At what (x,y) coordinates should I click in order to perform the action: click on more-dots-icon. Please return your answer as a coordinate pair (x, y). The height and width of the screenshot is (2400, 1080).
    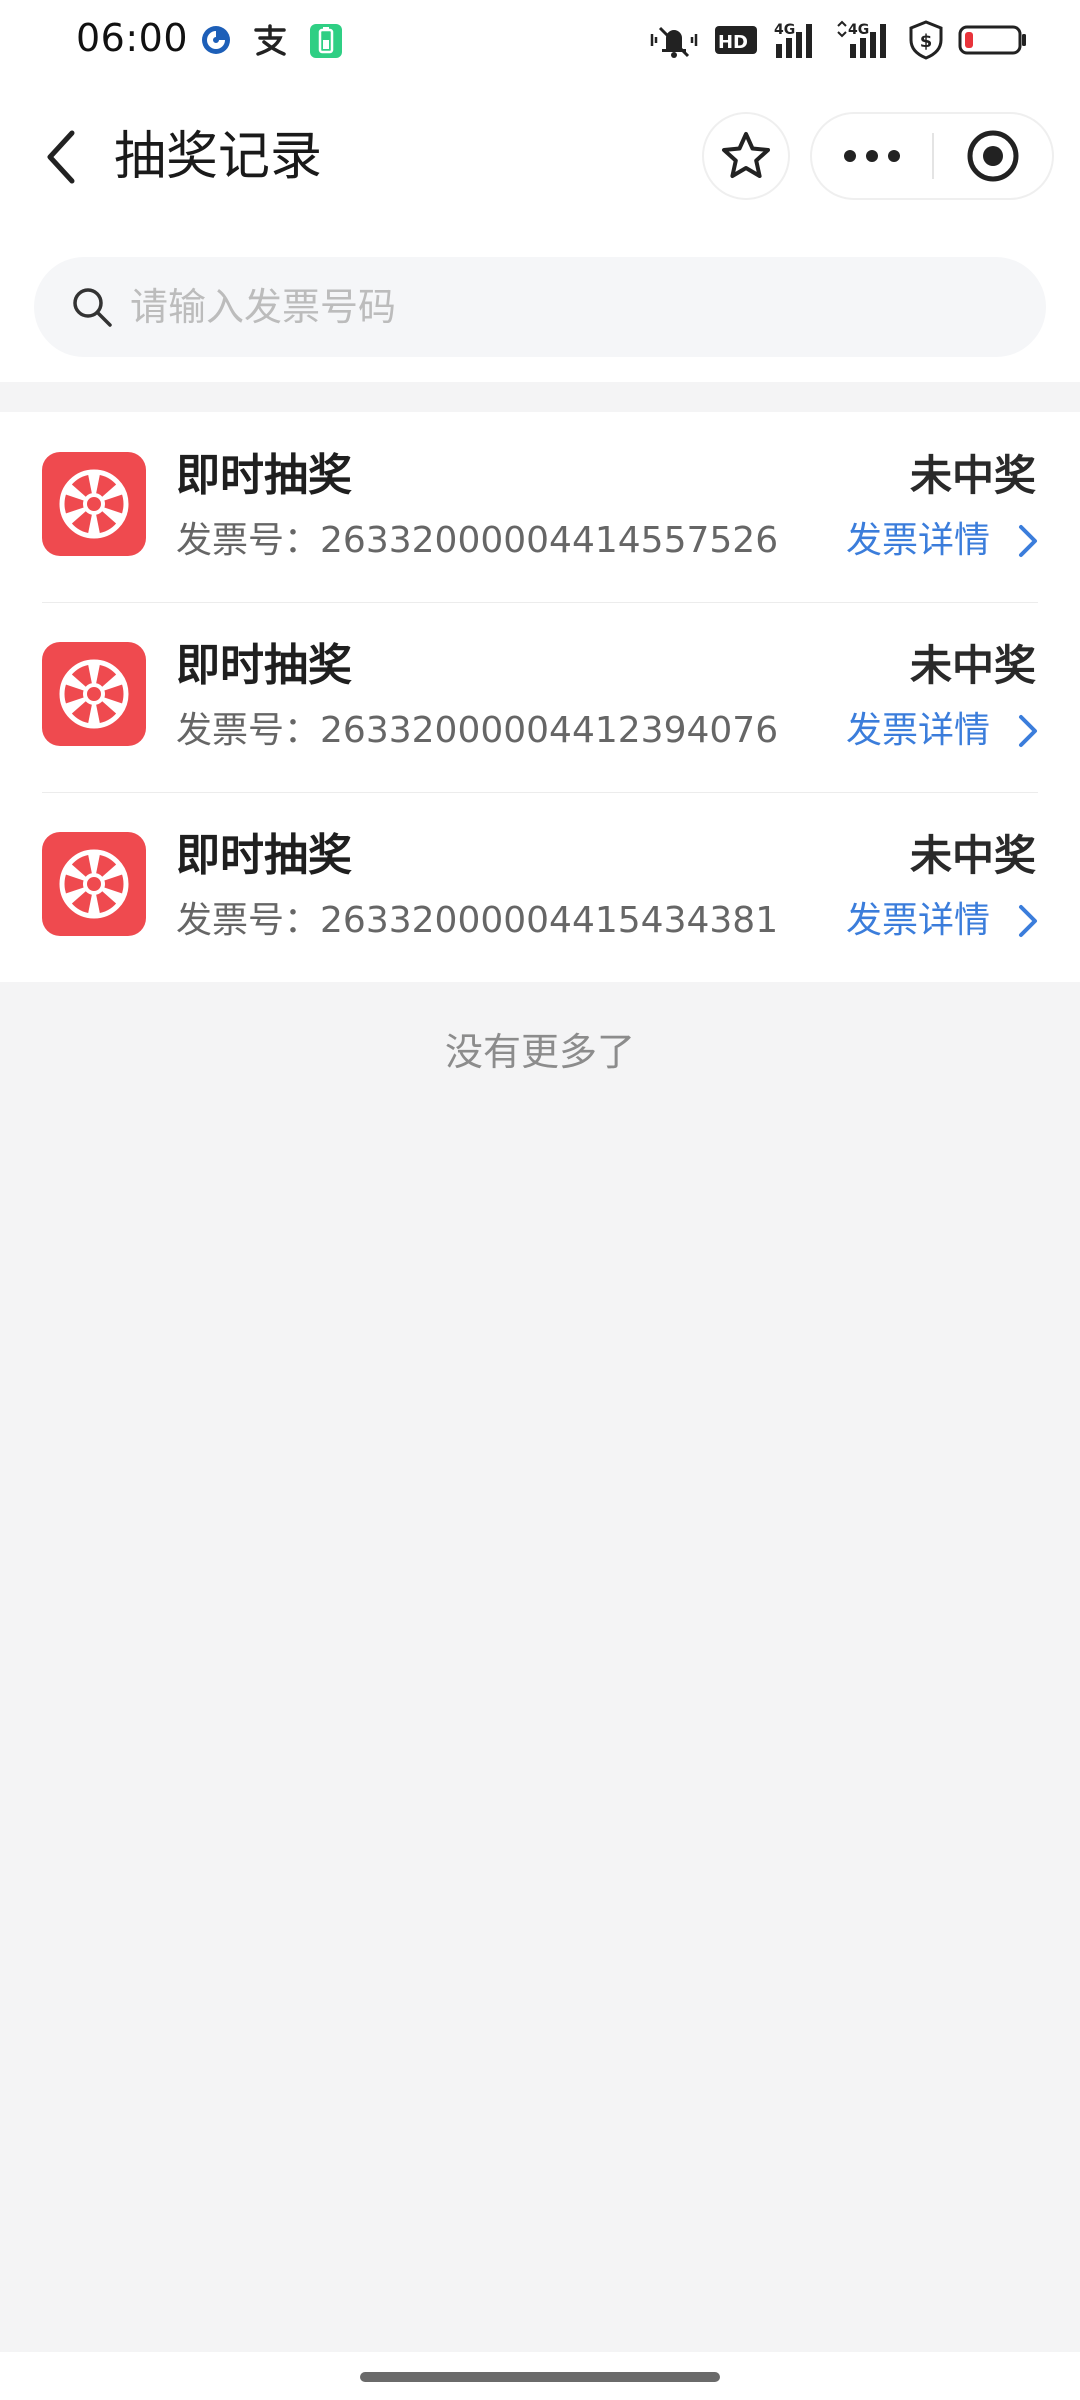
    Looking at the image, I should click on (872, 156).